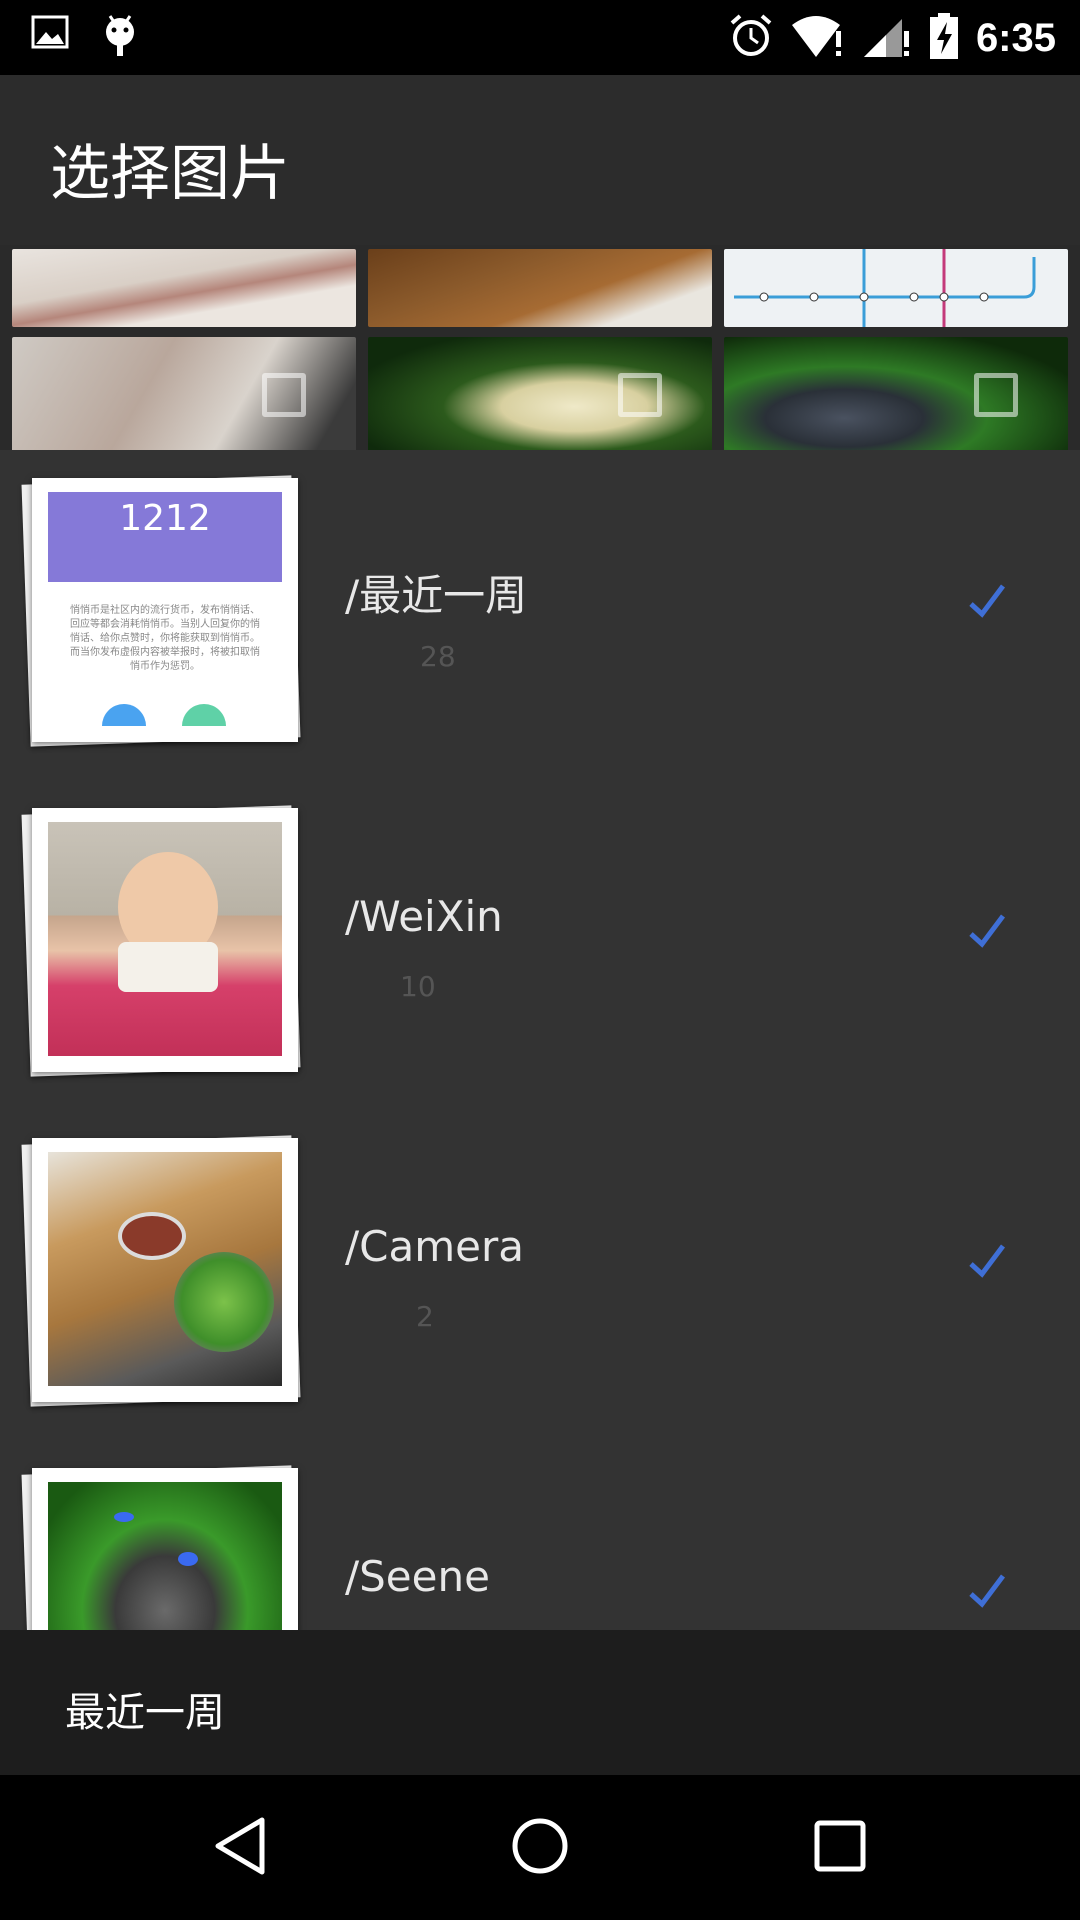 The width and height of the screenshot is (1080, 1920). I want to click on folder-name: /WeiXin, so click(424, 916).